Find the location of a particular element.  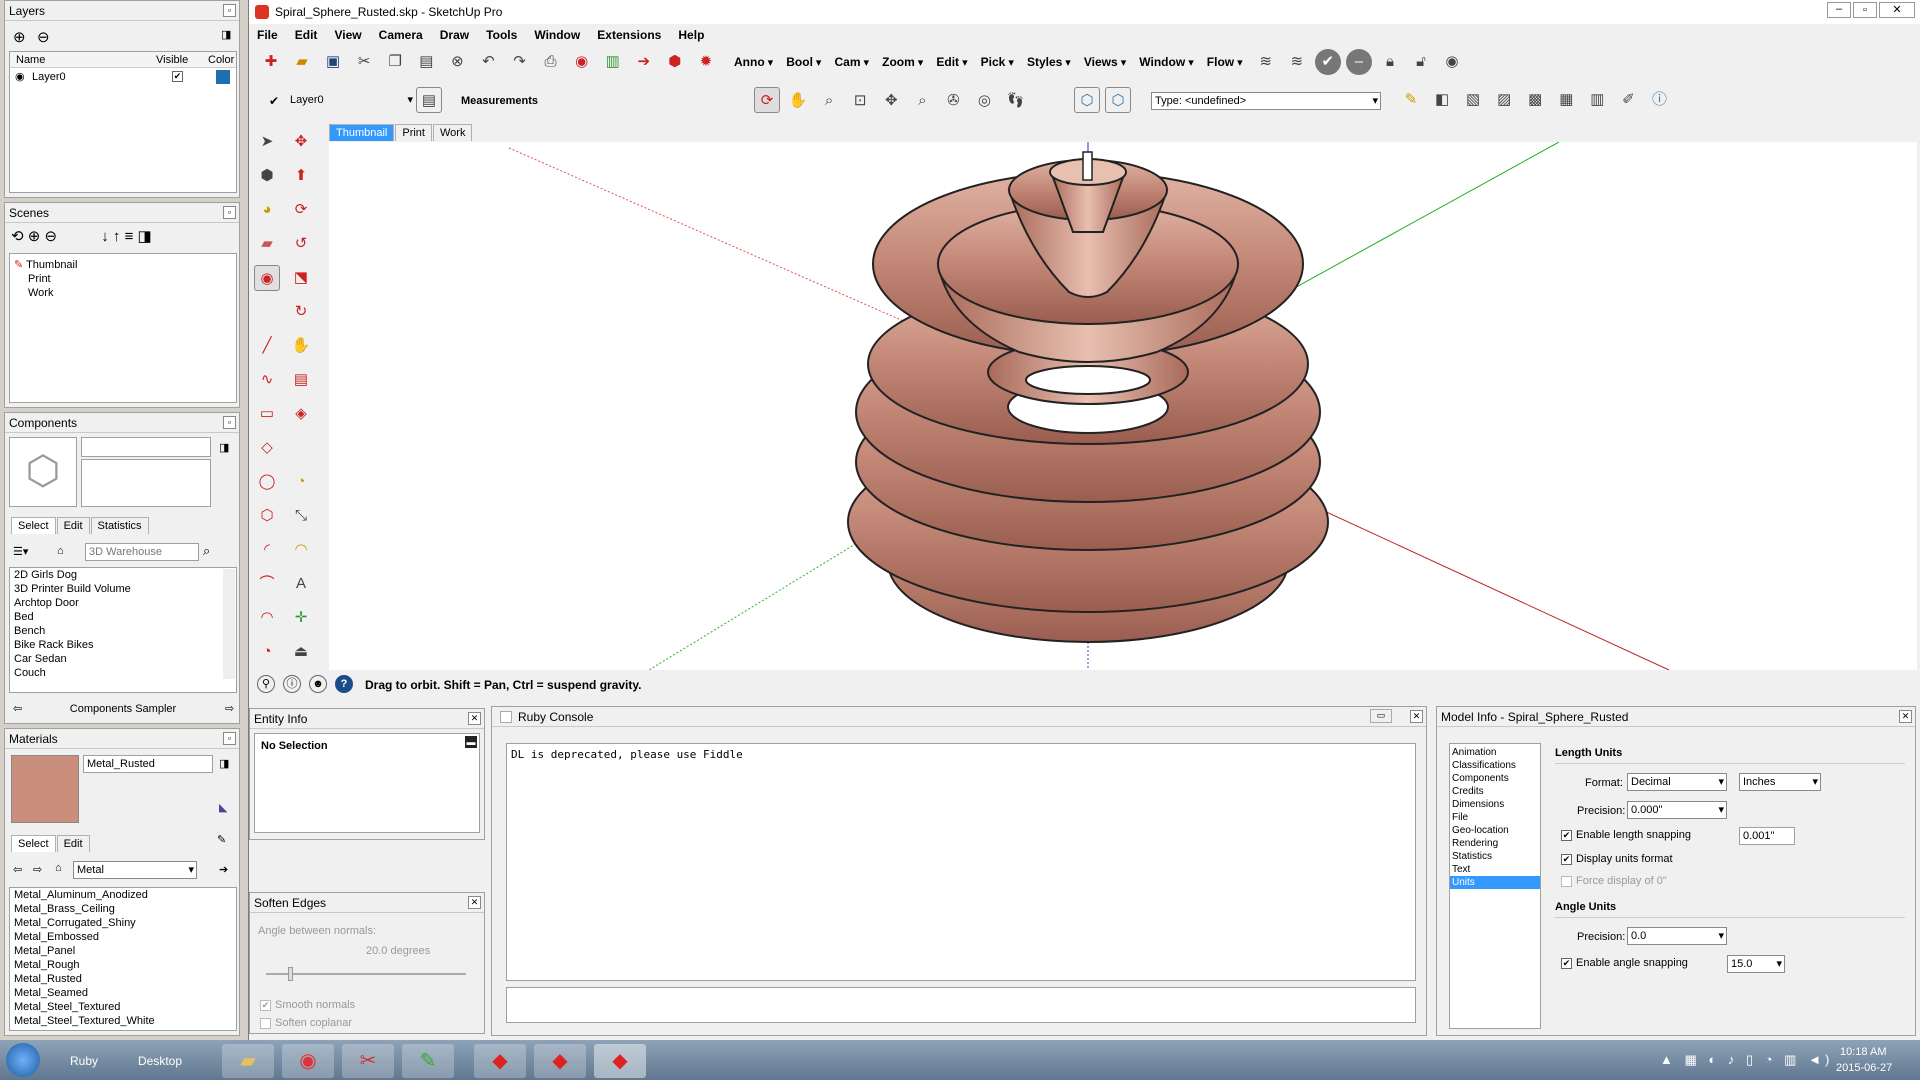

undo-icon: ↶ is located at coordinates (488, 62).